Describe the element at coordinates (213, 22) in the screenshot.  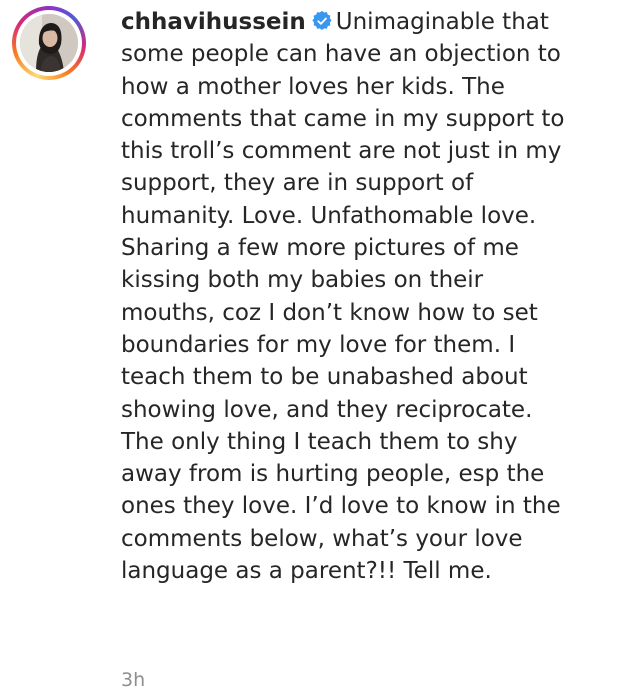
I see `username-link: chhavihussein` at that location.